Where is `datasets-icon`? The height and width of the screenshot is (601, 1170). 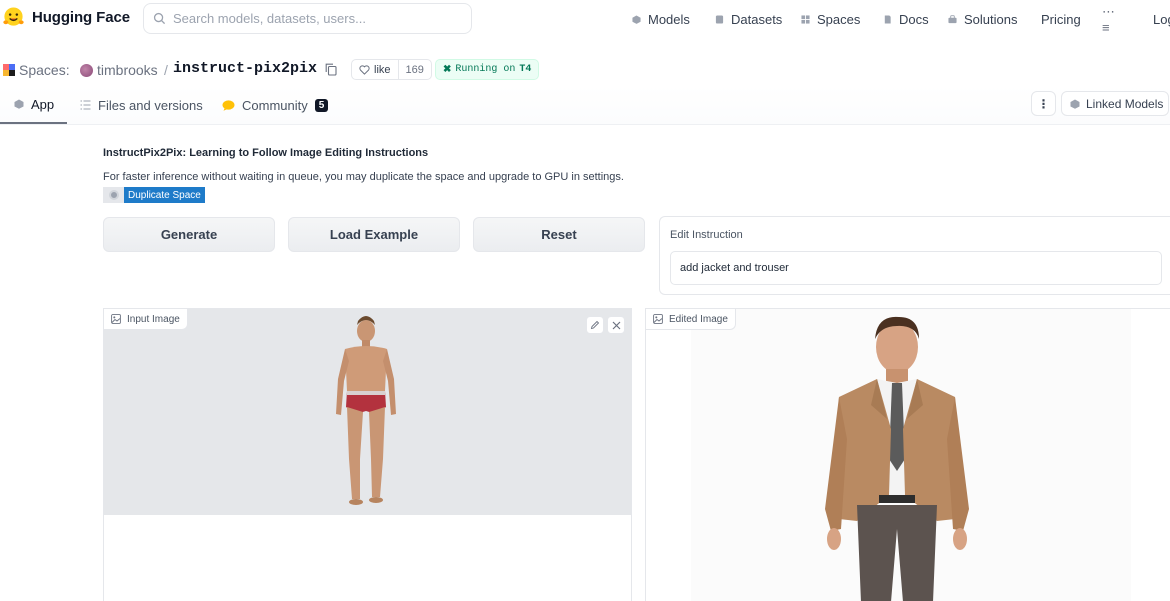
datasets-icon is located at coordinates (719, 19).